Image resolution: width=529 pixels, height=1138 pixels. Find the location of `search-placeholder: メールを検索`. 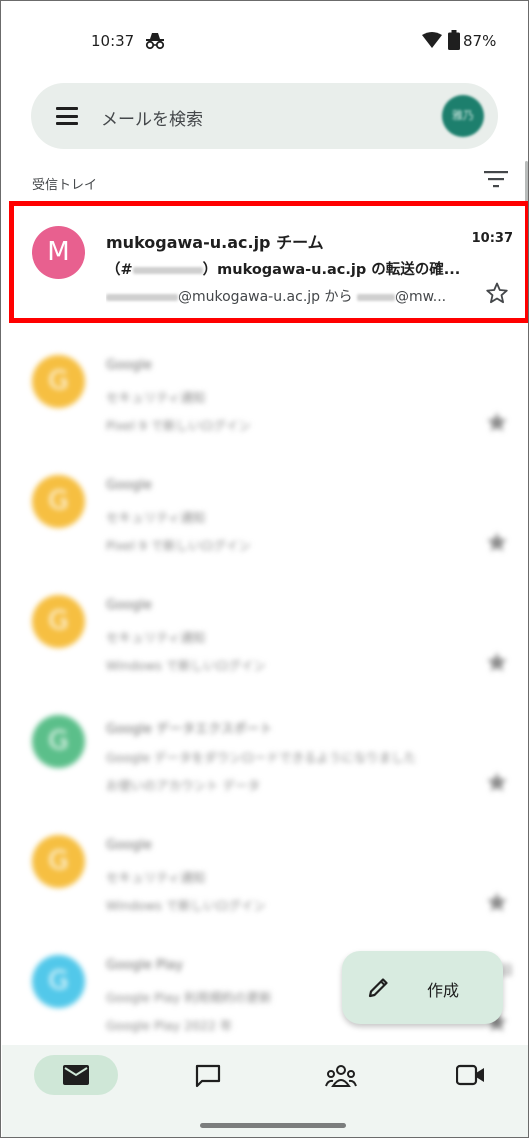

search-placeholder: メールを検索 is located at coordinates (152, 117).